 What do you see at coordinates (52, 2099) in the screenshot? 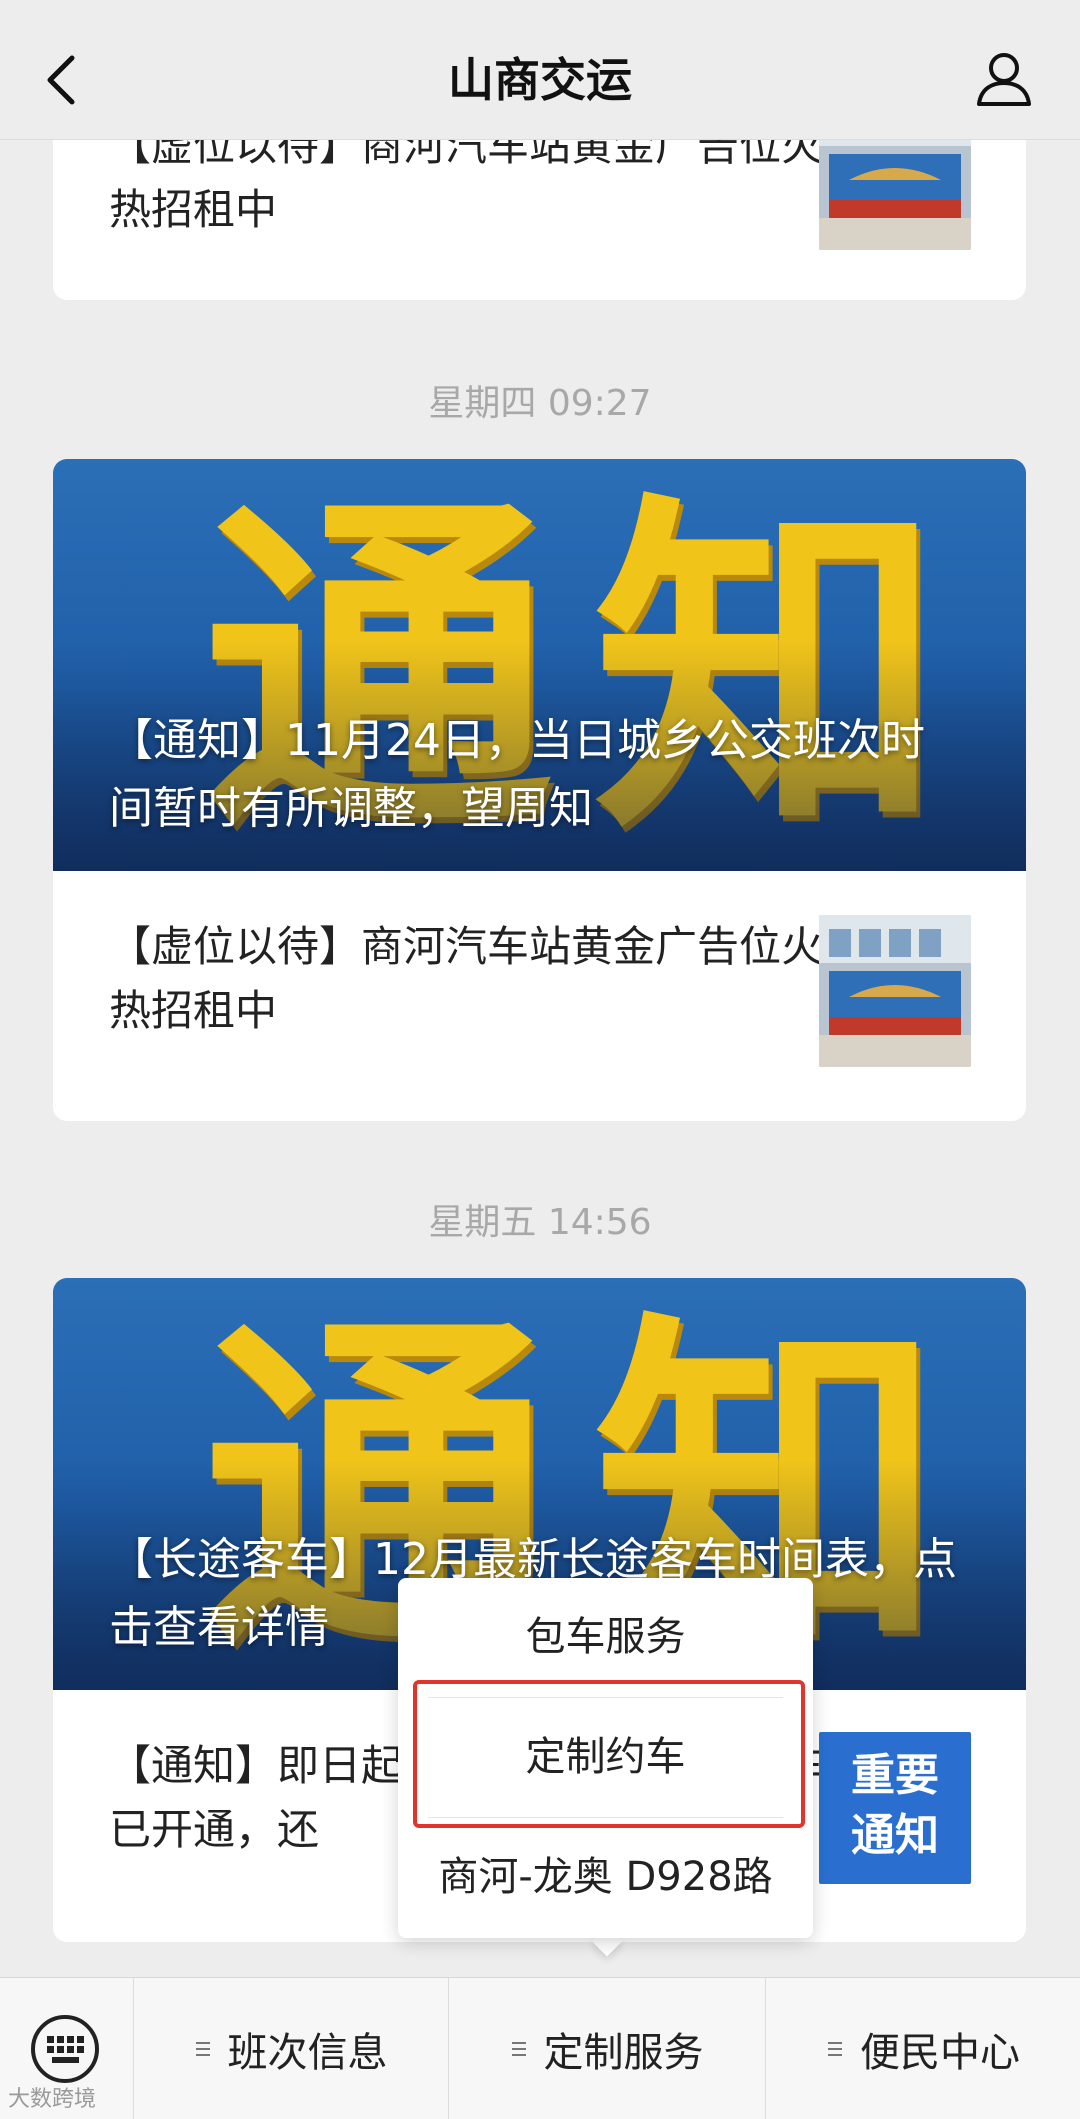
I see `watermark: 大数跨境` at bounding box center [52, 2099].